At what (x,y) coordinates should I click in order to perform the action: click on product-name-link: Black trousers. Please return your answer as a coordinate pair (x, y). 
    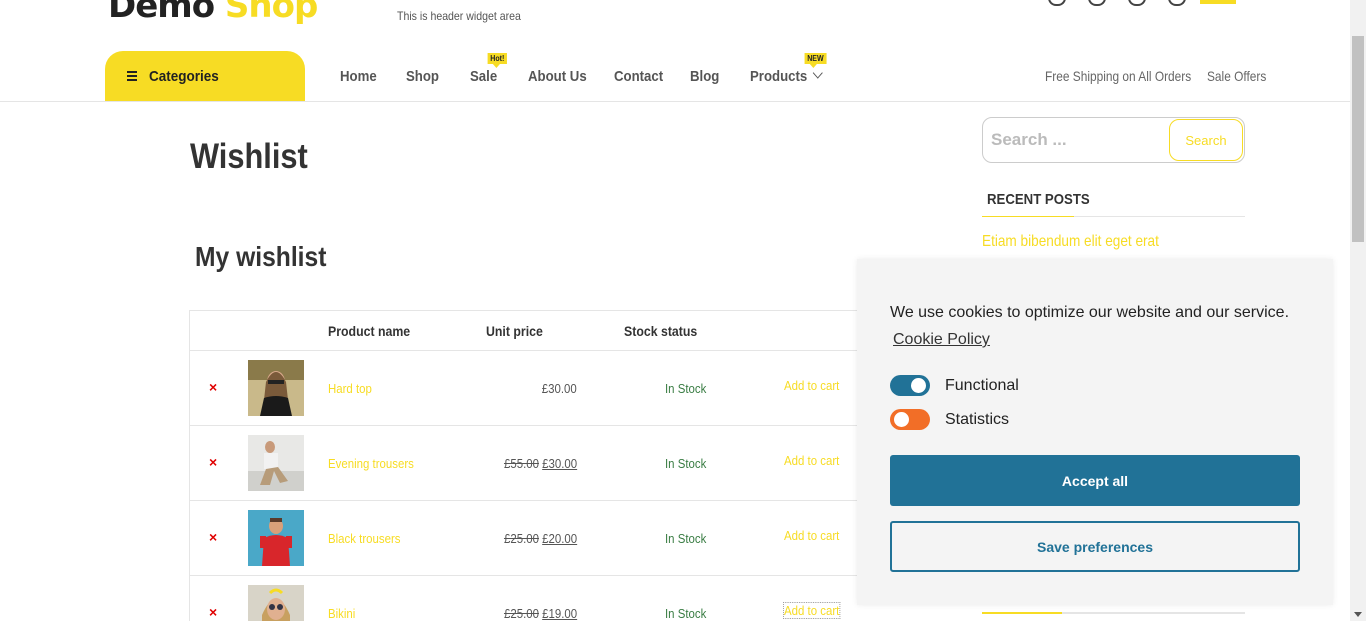
    Looking at the image, I should click on (364, 538).